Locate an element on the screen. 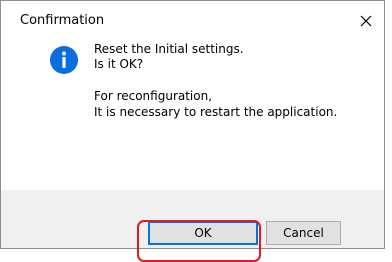 The width and height of the screenshot is (392, 262). close-button is located at coordinates (367, 21).